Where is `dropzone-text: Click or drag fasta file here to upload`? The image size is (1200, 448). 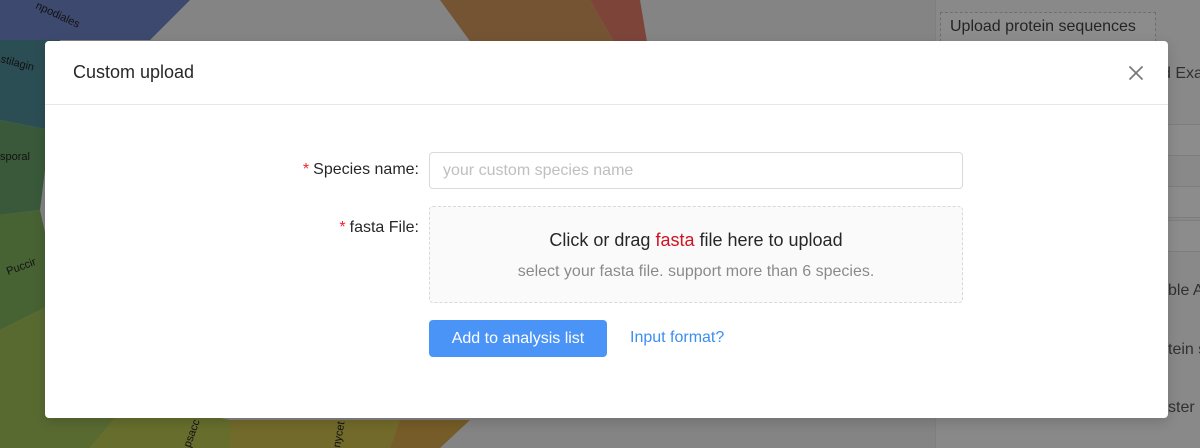
dropzone-text: Click or drag fasta file here to upload is located at coordinates (696, 240).